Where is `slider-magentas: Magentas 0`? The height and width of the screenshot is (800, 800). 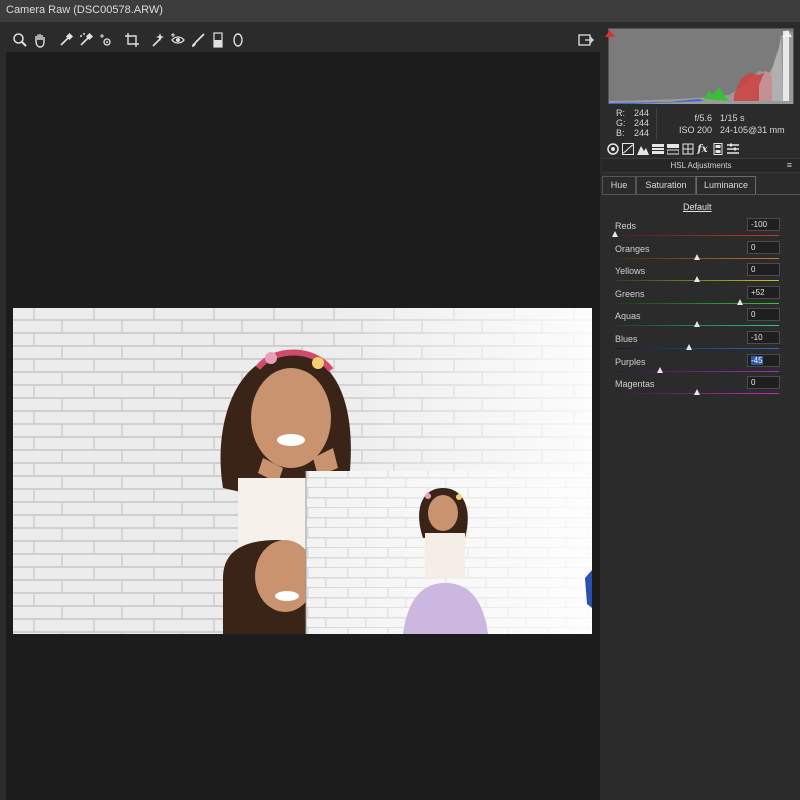
slider-magentas: Magentas 0 is located at coordinates (697, 388).